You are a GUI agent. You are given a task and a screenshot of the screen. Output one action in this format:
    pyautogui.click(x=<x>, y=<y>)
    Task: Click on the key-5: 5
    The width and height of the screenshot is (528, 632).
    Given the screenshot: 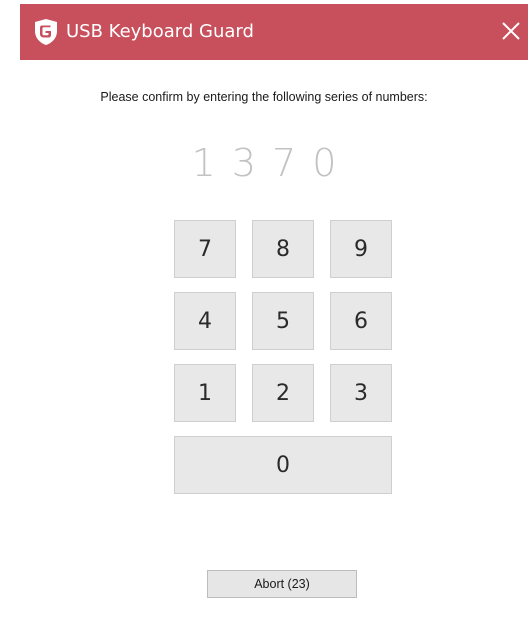 What is the action you would take?
    pyautogui.click(x=283, y=321)
    